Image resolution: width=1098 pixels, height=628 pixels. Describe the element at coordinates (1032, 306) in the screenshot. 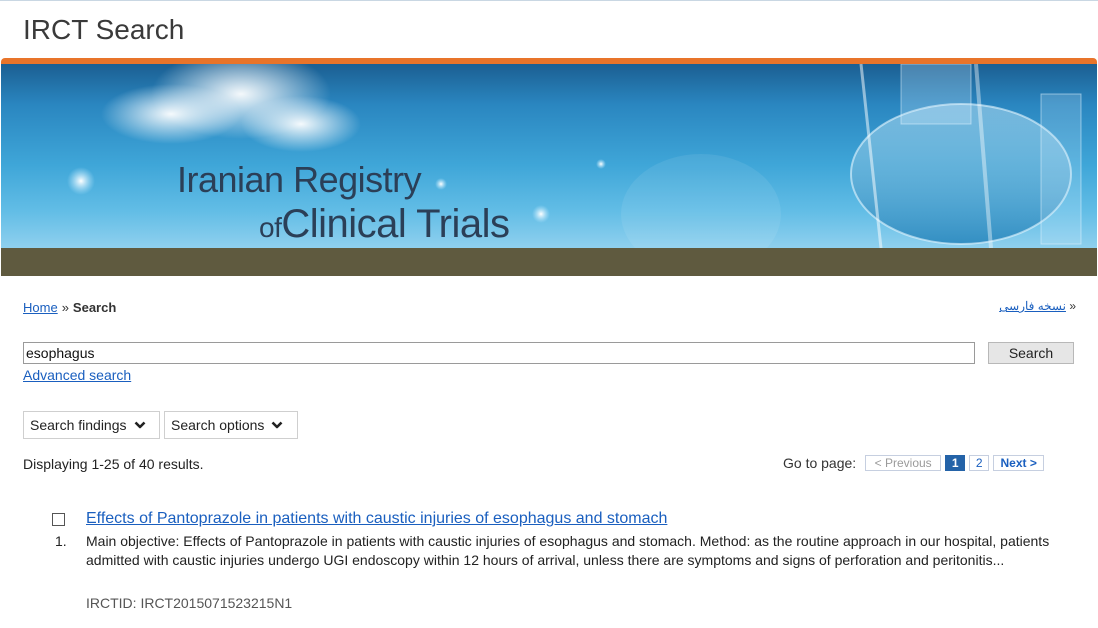

I see `persian-version-link: نسخه فارسی` at that location.